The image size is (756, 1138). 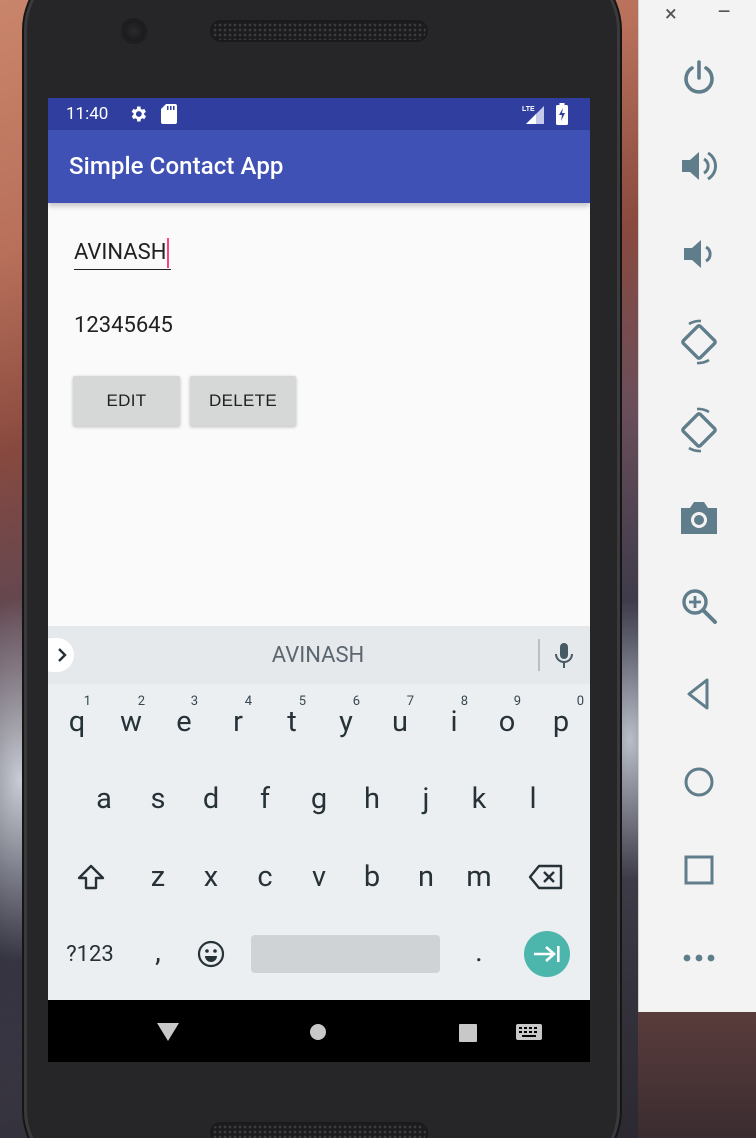 I want to click on overview-icon, so click(x=699, y=870).